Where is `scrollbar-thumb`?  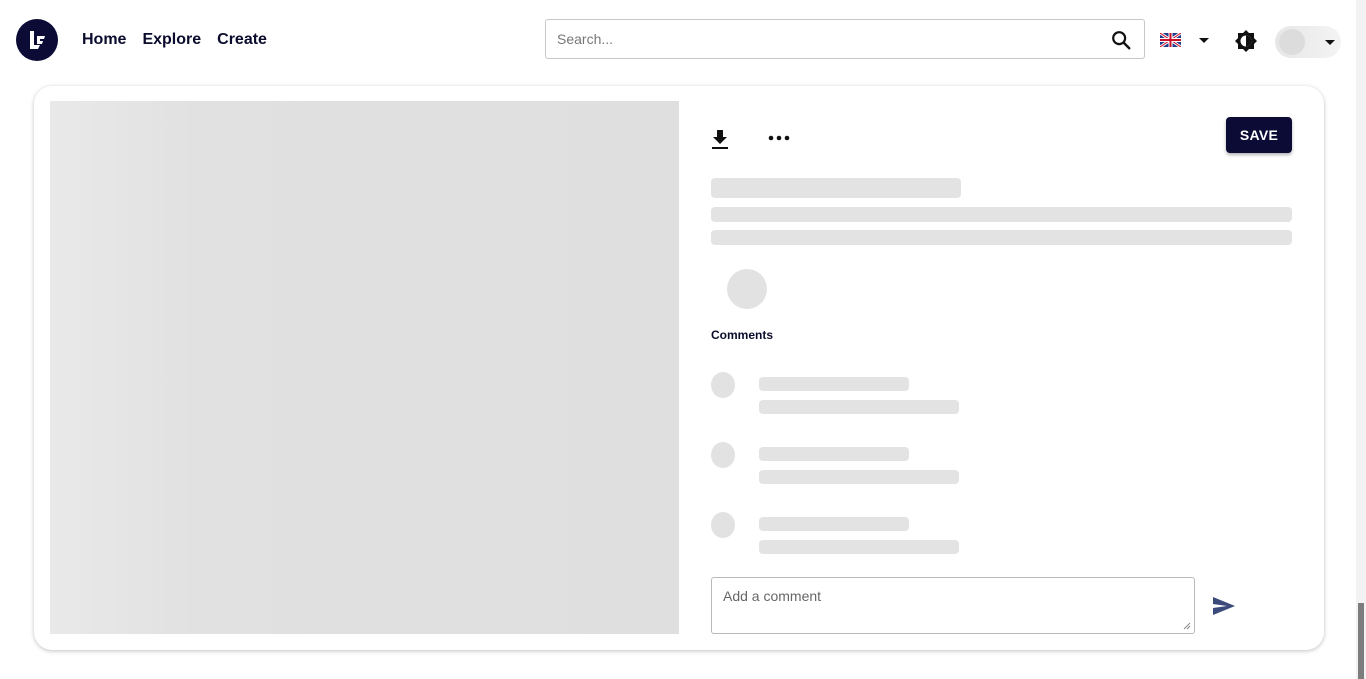
scrollbar-thumb is located at coordinates (1361, 641).